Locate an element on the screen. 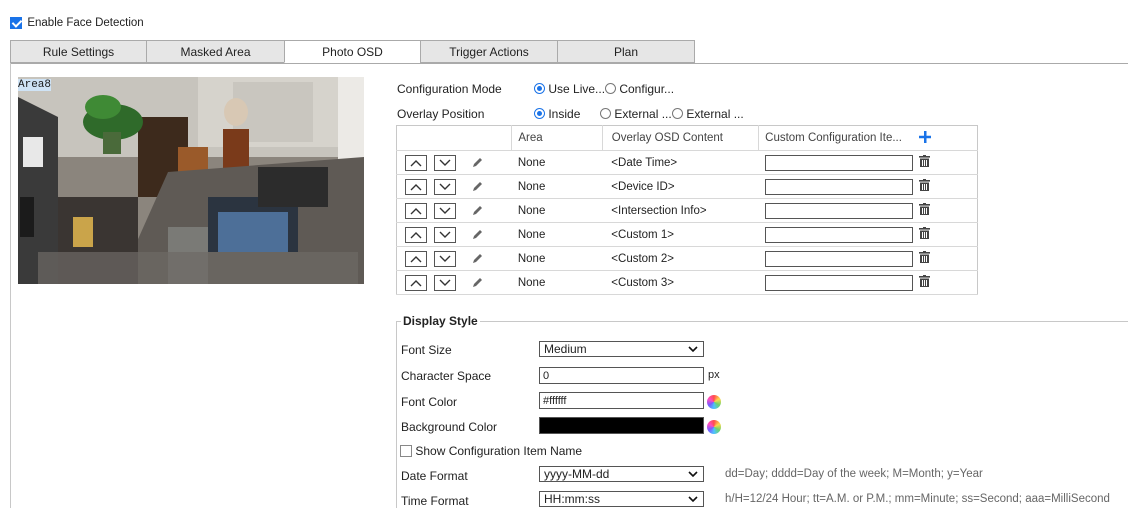  row-content: <Intersection Info> is located at coordinates (680, 210).